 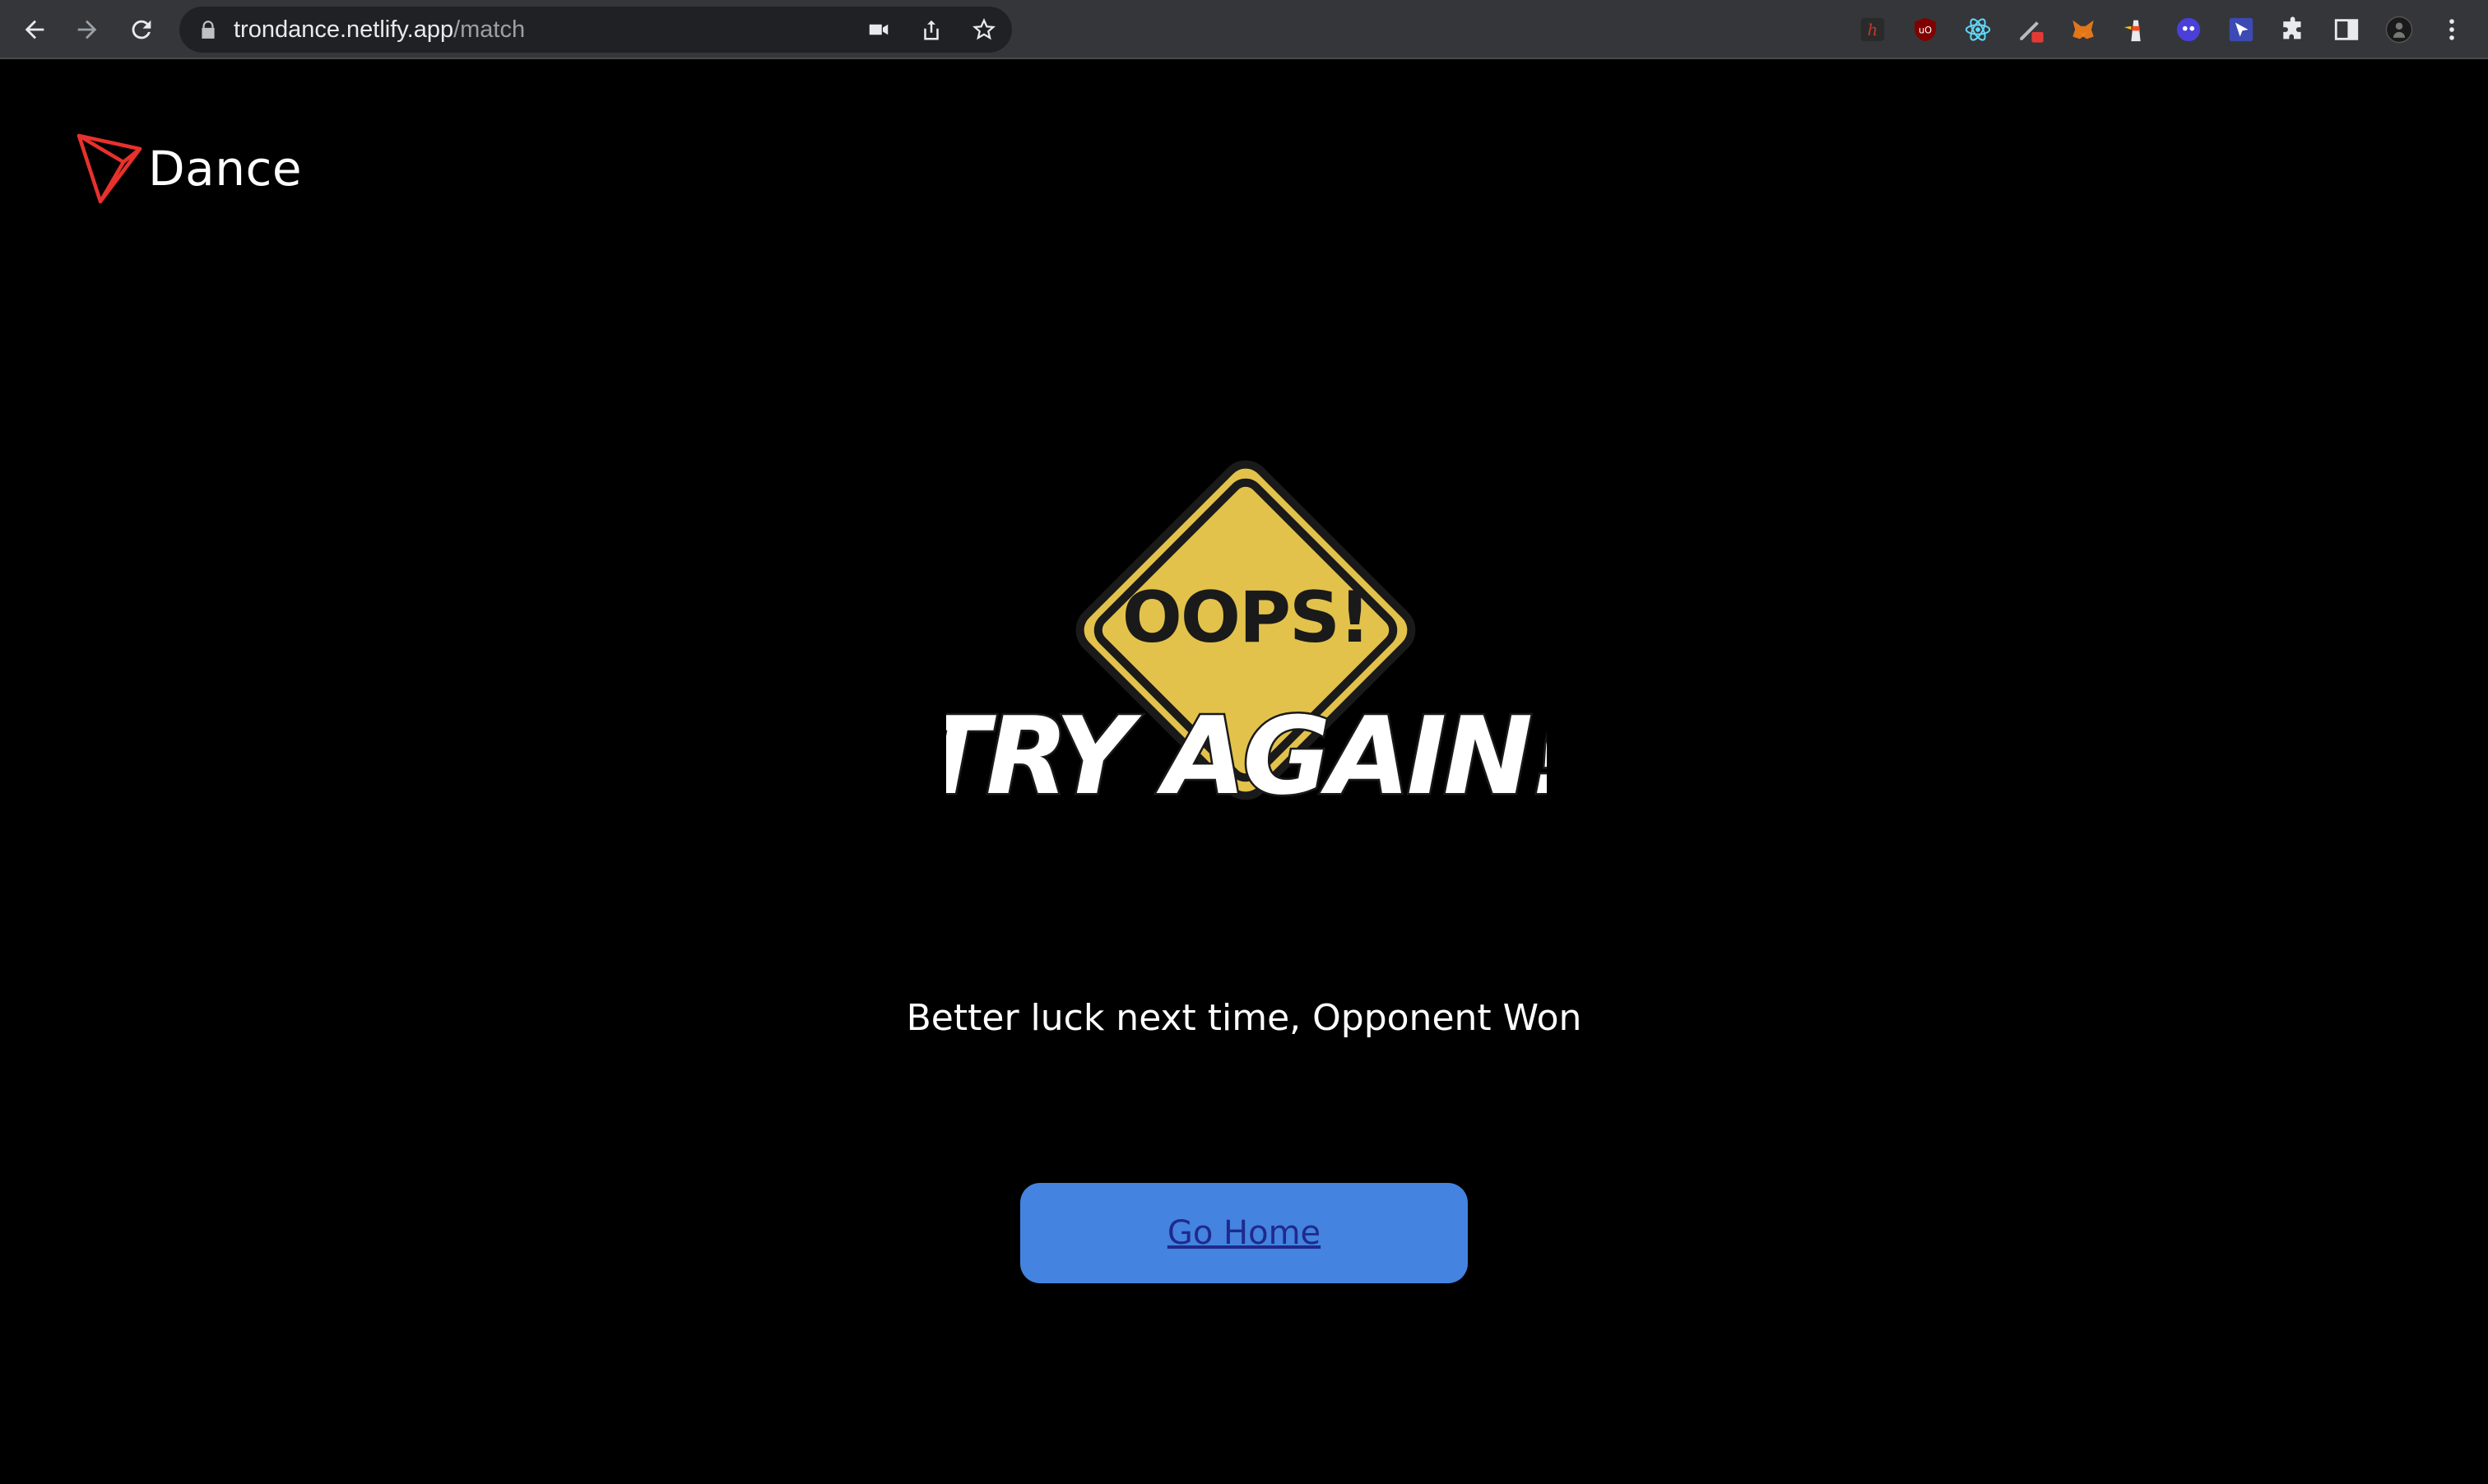 I want to click on tron-logo-icon, so click(x=109, y=168).